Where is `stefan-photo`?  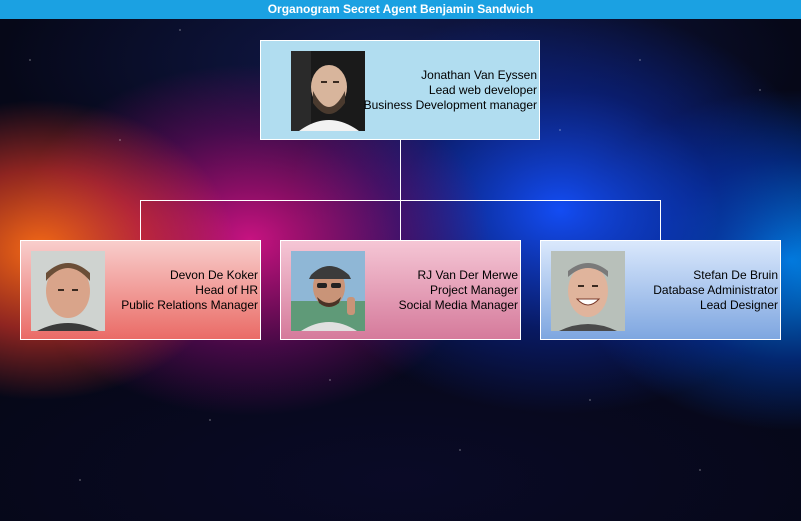 stefan-photo is located at coordinates (588, 291).